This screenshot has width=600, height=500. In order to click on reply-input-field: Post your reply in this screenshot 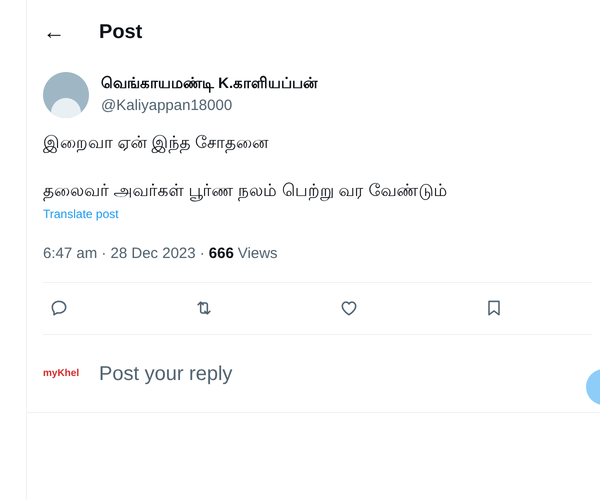, I will do `click(249, 373)`.